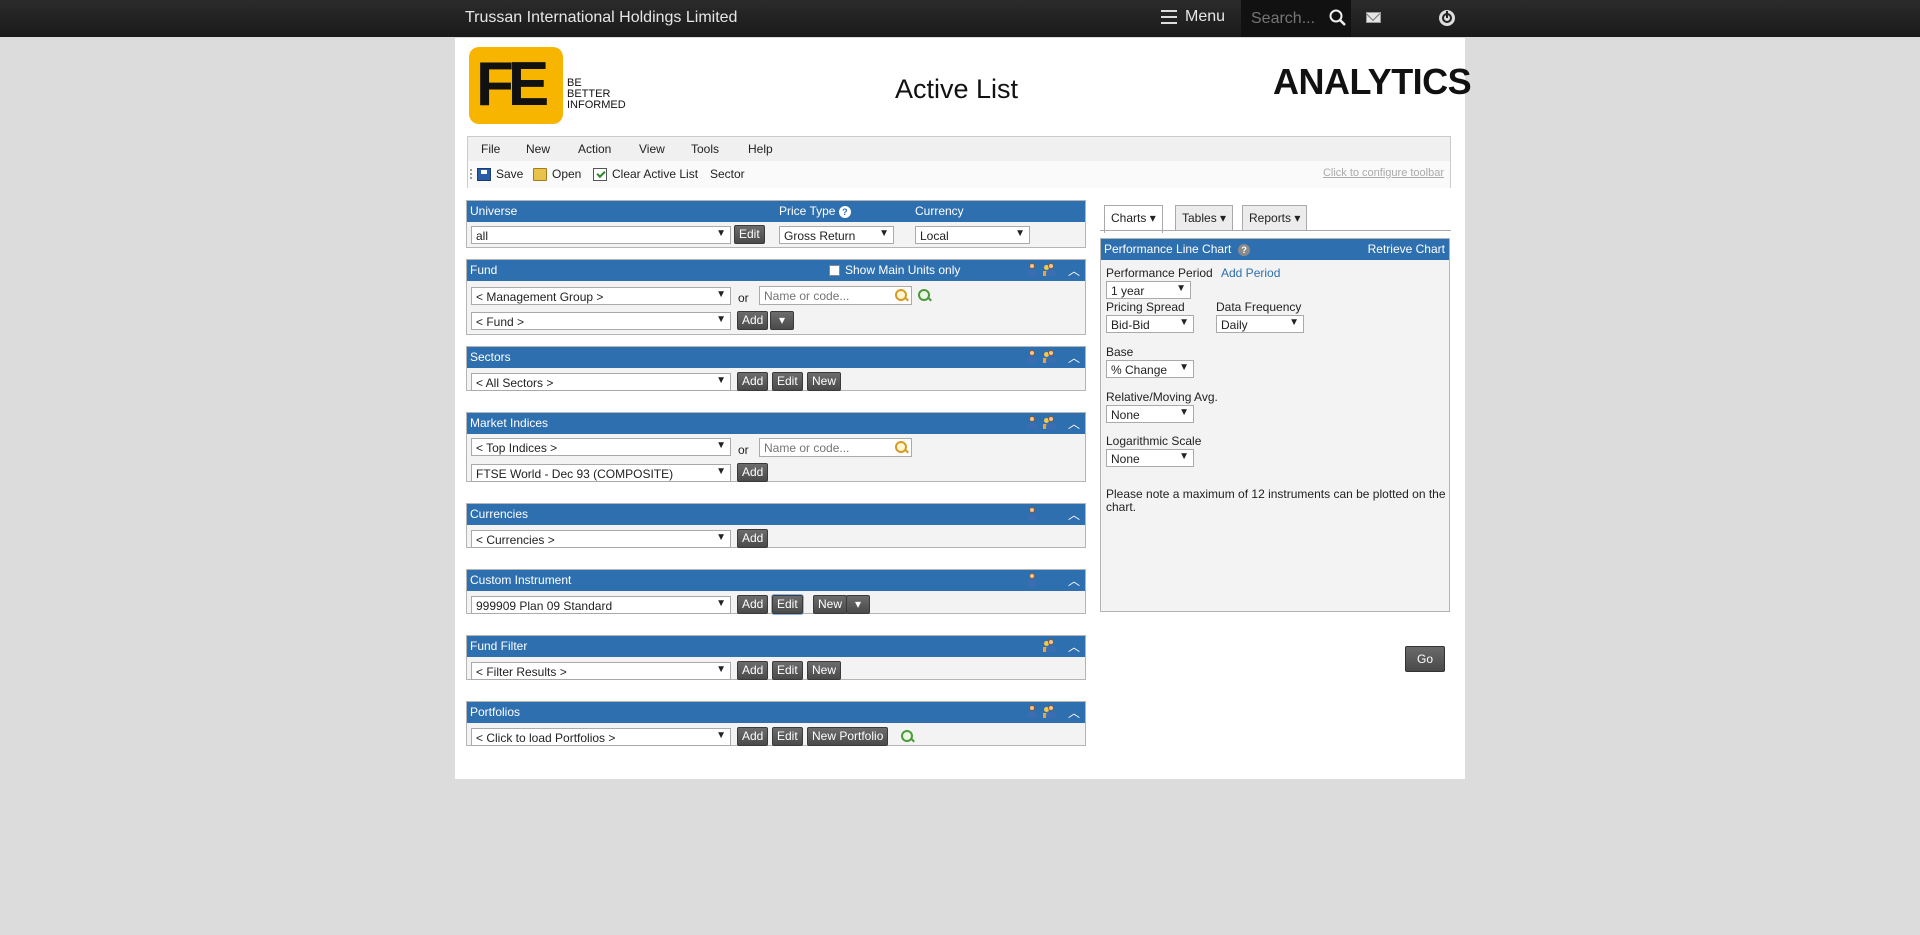 The image size is (1920, 935). What do you see at coordinates (601, 539) in the screenshot?
I see `currencies-select: < Currencies > ▼` at bounding box center [601, 539].